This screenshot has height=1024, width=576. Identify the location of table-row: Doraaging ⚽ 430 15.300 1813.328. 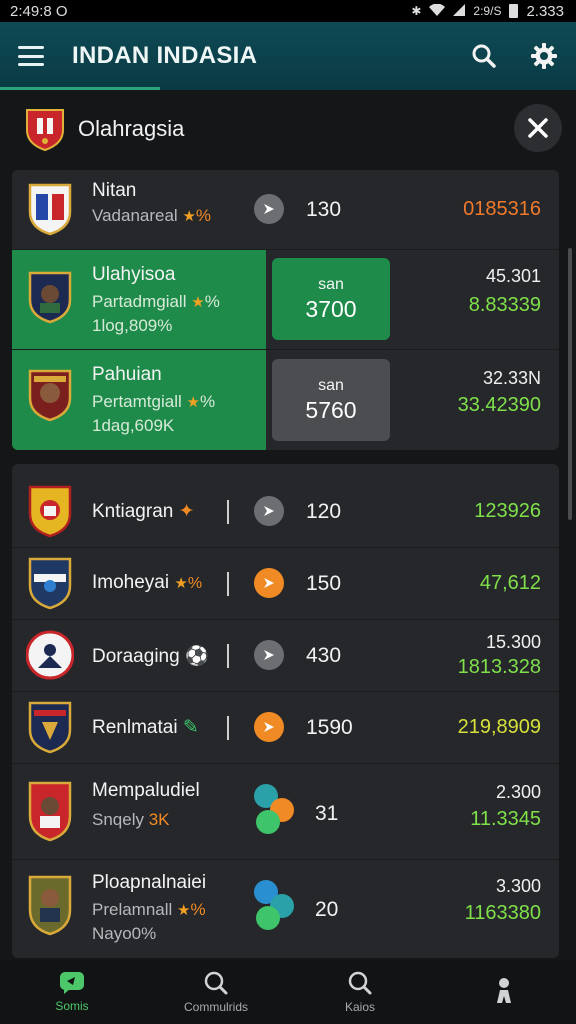
(285, 656).